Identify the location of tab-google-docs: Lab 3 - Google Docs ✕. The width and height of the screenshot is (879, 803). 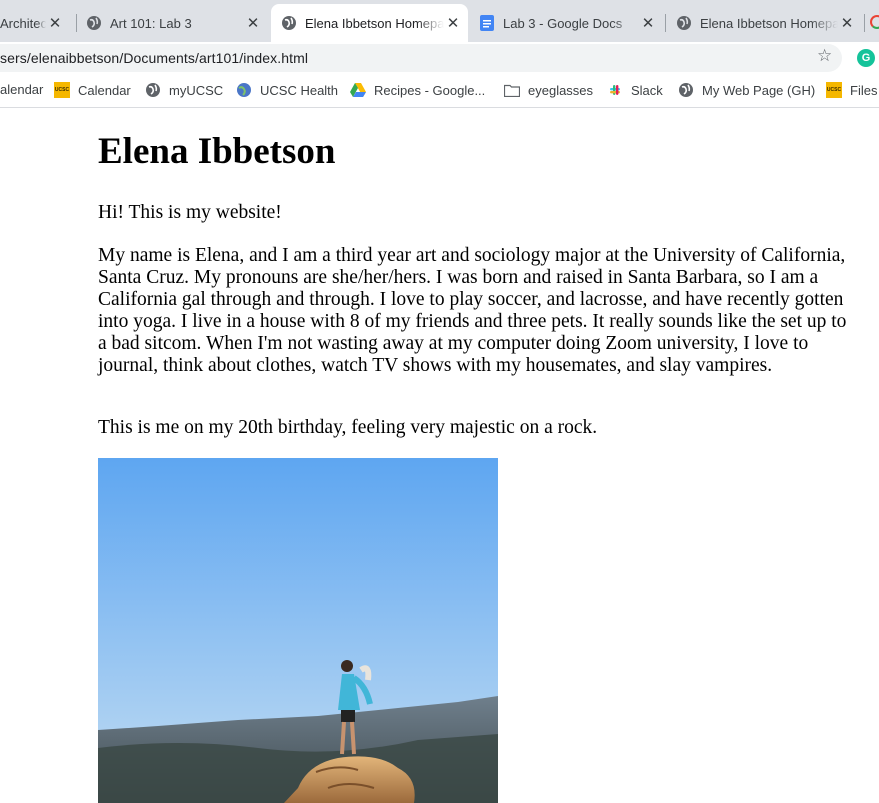
(566, 23).